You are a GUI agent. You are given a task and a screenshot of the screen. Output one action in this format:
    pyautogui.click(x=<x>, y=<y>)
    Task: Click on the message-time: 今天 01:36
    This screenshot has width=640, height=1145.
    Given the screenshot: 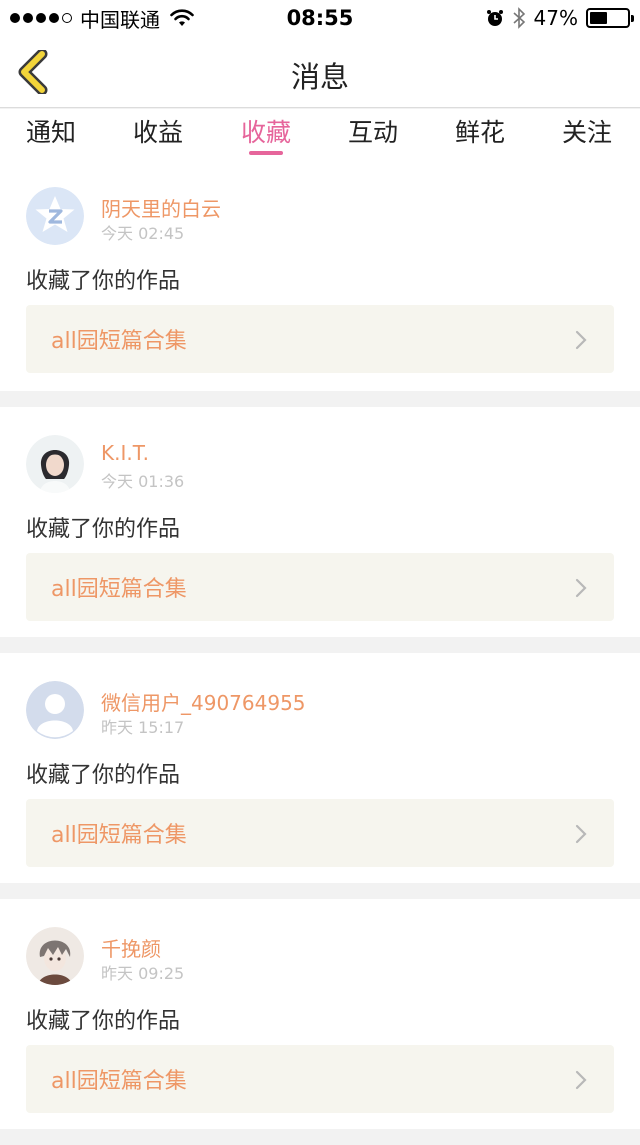 What is the action you would take?
    pyautogui.click(x=143, y=481)
    